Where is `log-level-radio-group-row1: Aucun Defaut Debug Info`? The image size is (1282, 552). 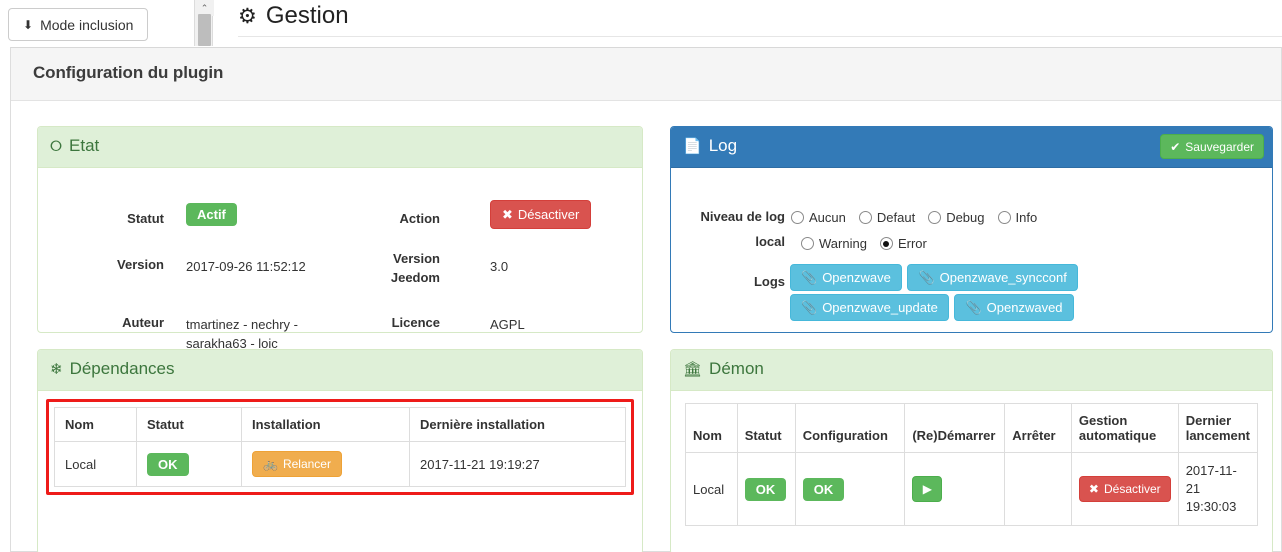 log-level-radio-group-row1: Aucun Defaut Debug Info is located at coordinates (920, 217).